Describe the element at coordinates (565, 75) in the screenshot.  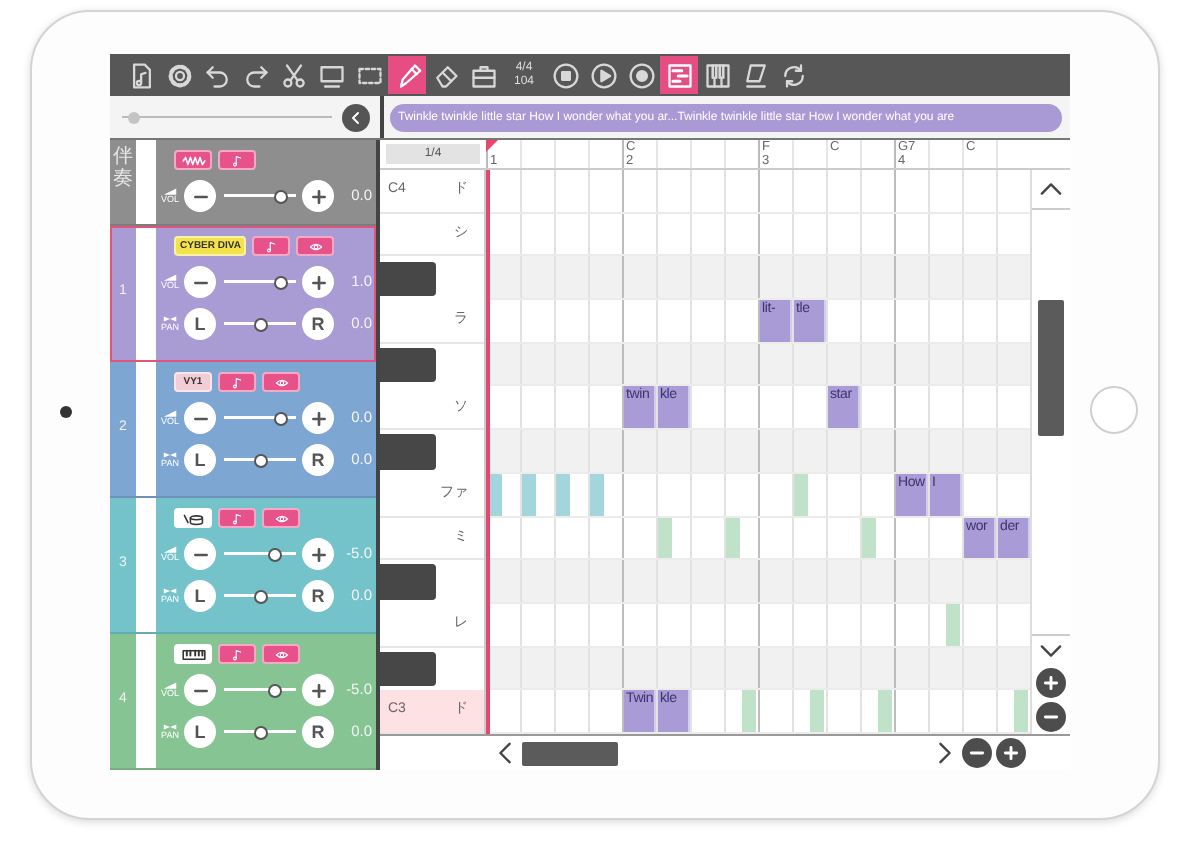
I see `stop-icon` at that location.